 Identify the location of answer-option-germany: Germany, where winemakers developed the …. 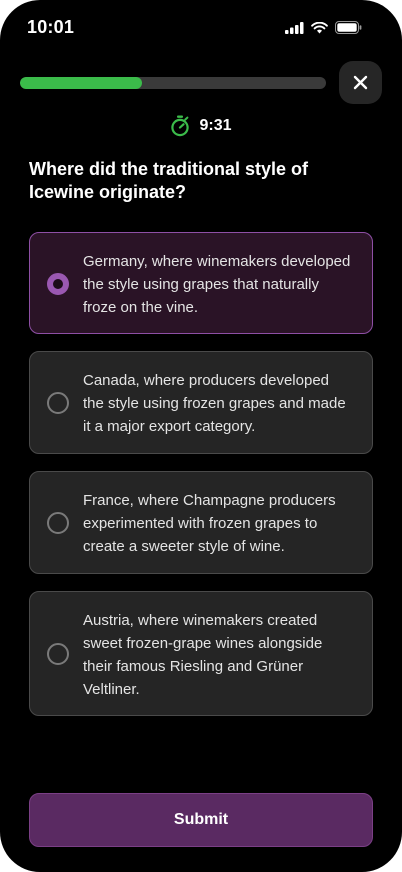
(201, 283).